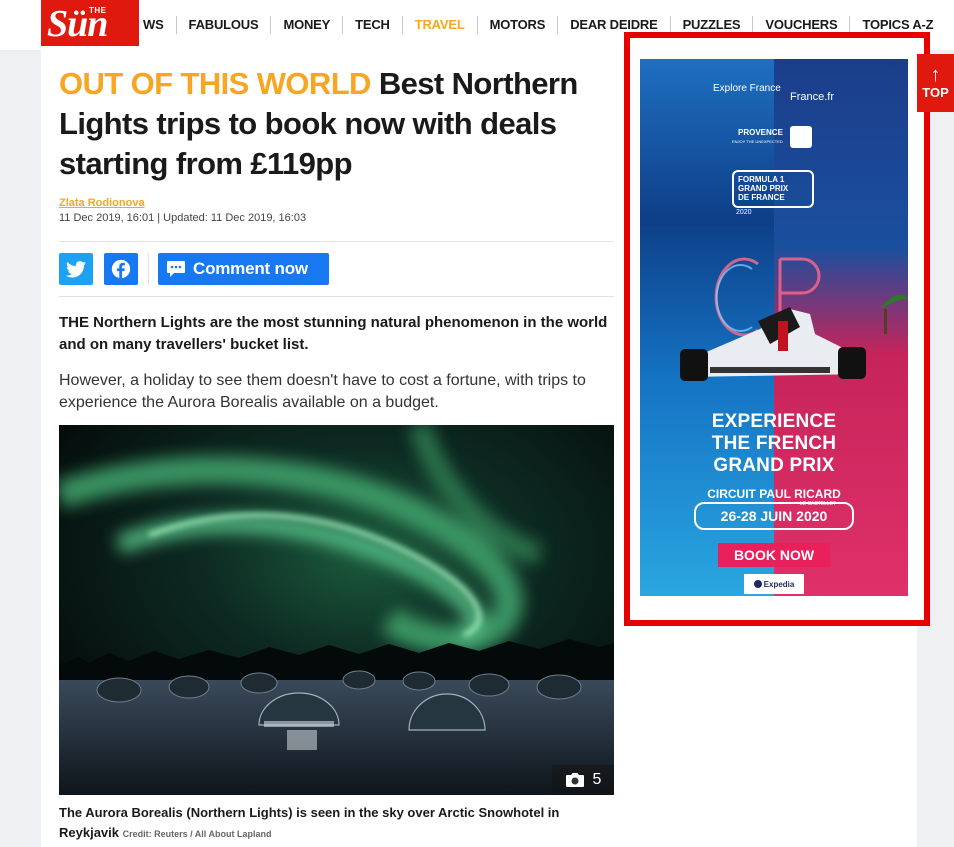 The image size is (954, 847). Describe the element at coordinates (197, 834) in the screenshot. I see `photo-credit: Credit: Reuters / All About Lapland` at that location.